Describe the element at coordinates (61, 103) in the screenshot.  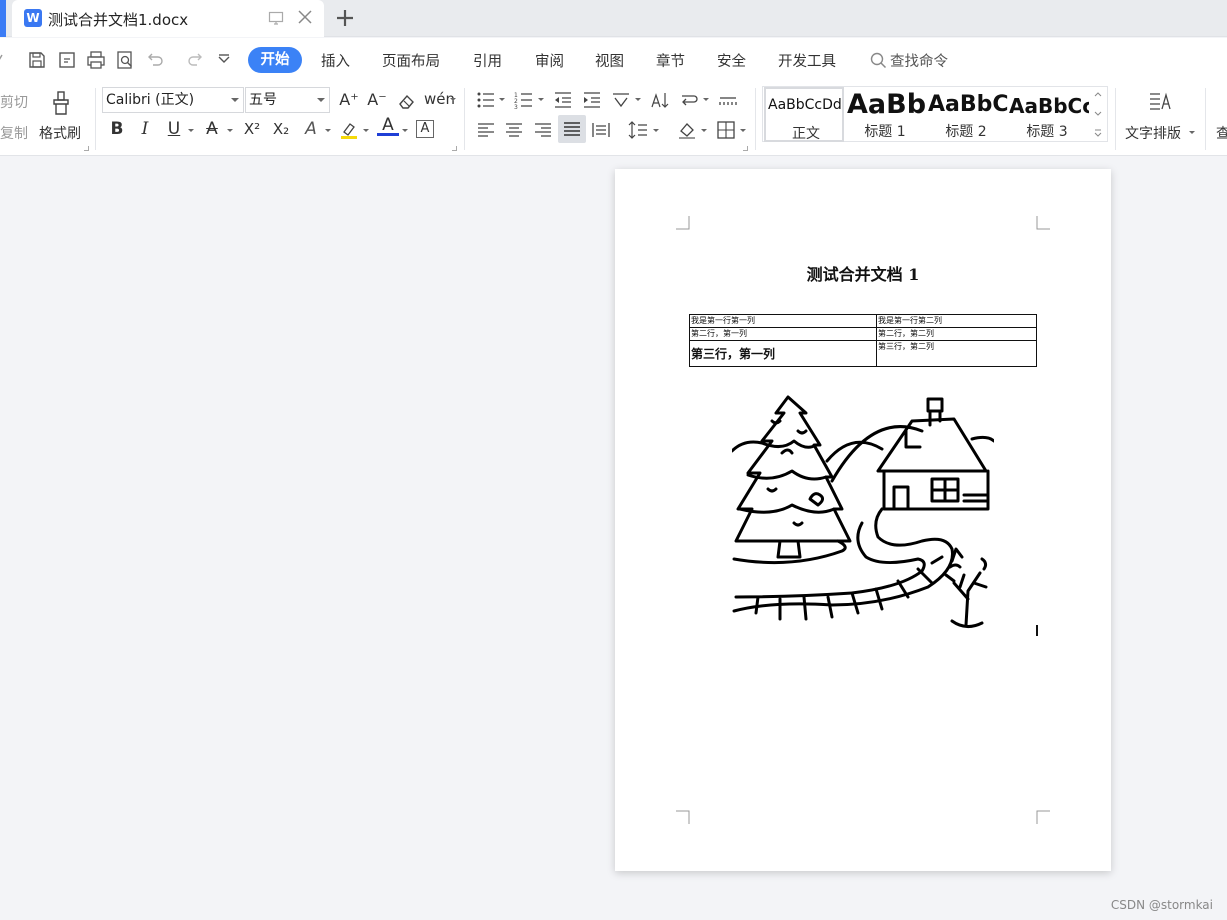
I see `format-painter-icon` at that location.